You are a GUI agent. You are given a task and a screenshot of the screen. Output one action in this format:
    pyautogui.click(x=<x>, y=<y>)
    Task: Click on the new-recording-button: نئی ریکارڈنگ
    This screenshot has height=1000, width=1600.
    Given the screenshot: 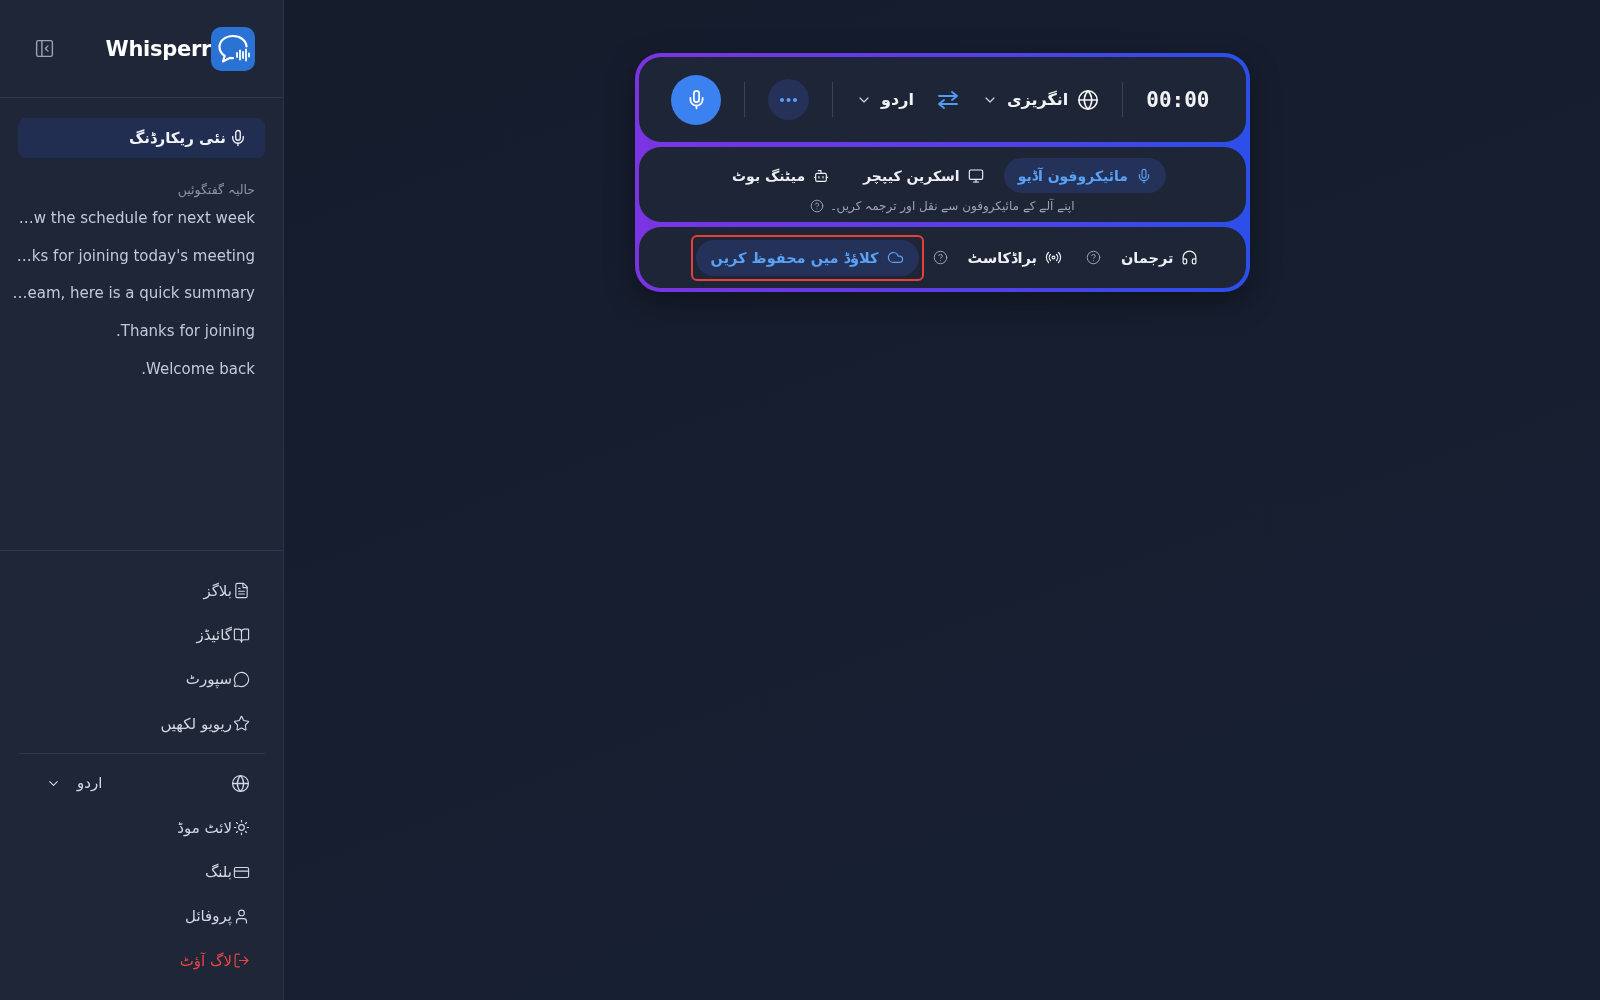 What is the action you would take?
    pyautogui.click(x=141, y=138)
    